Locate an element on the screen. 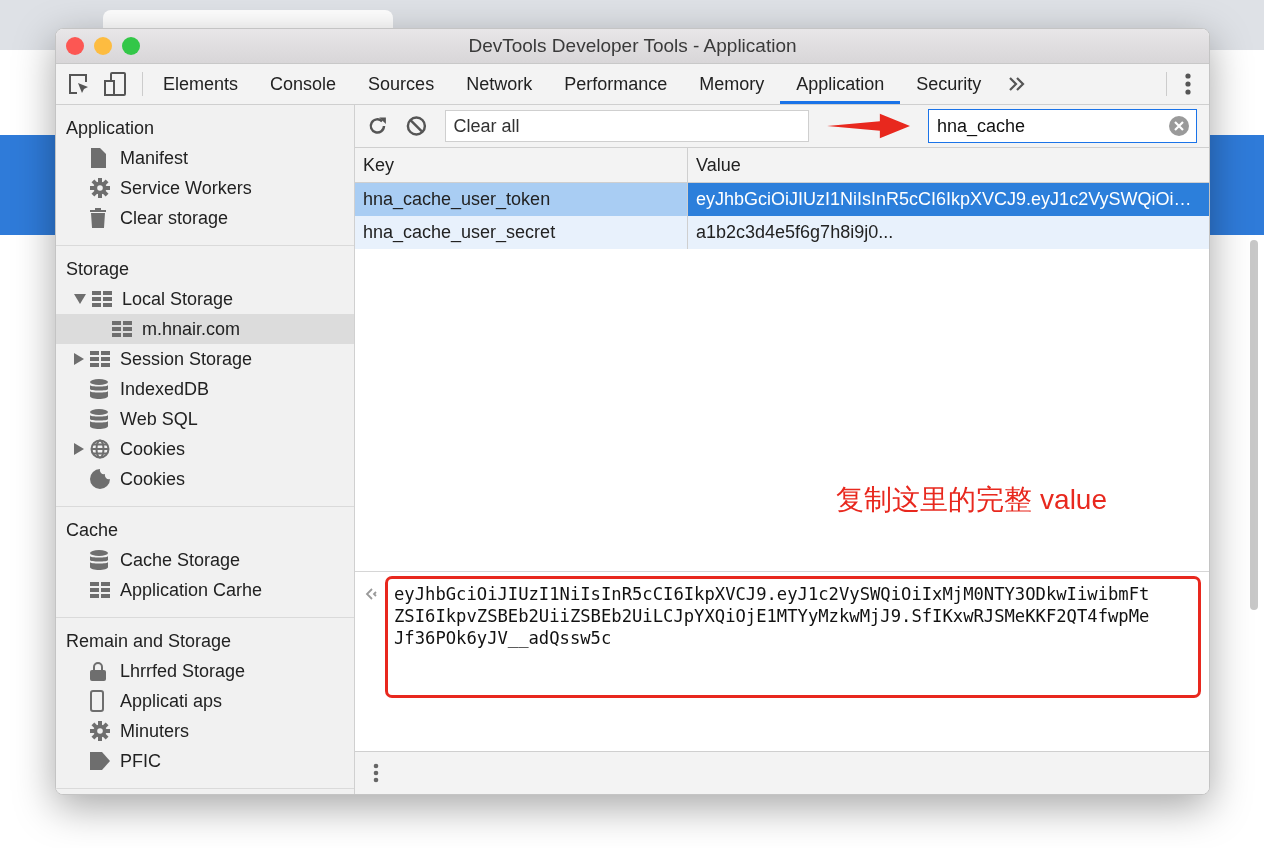 The image size is (1264, 848). table-cell-text: hna_cache_user_token is located at coordinates (457, 200).